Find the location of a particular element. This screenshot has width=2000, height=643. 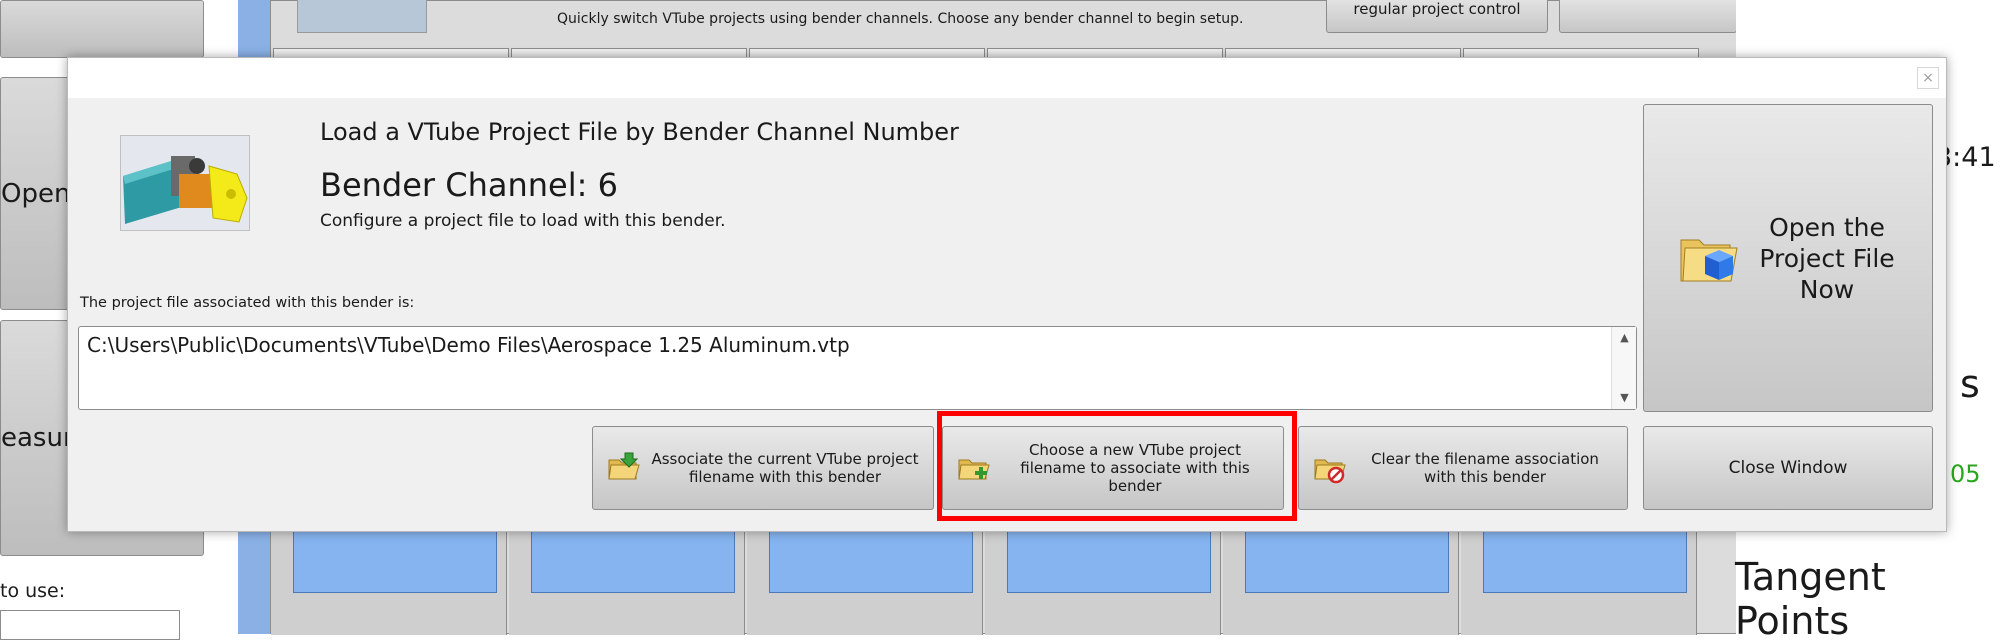

close-window-button: Close Window is located at coordinates (1788, 468).